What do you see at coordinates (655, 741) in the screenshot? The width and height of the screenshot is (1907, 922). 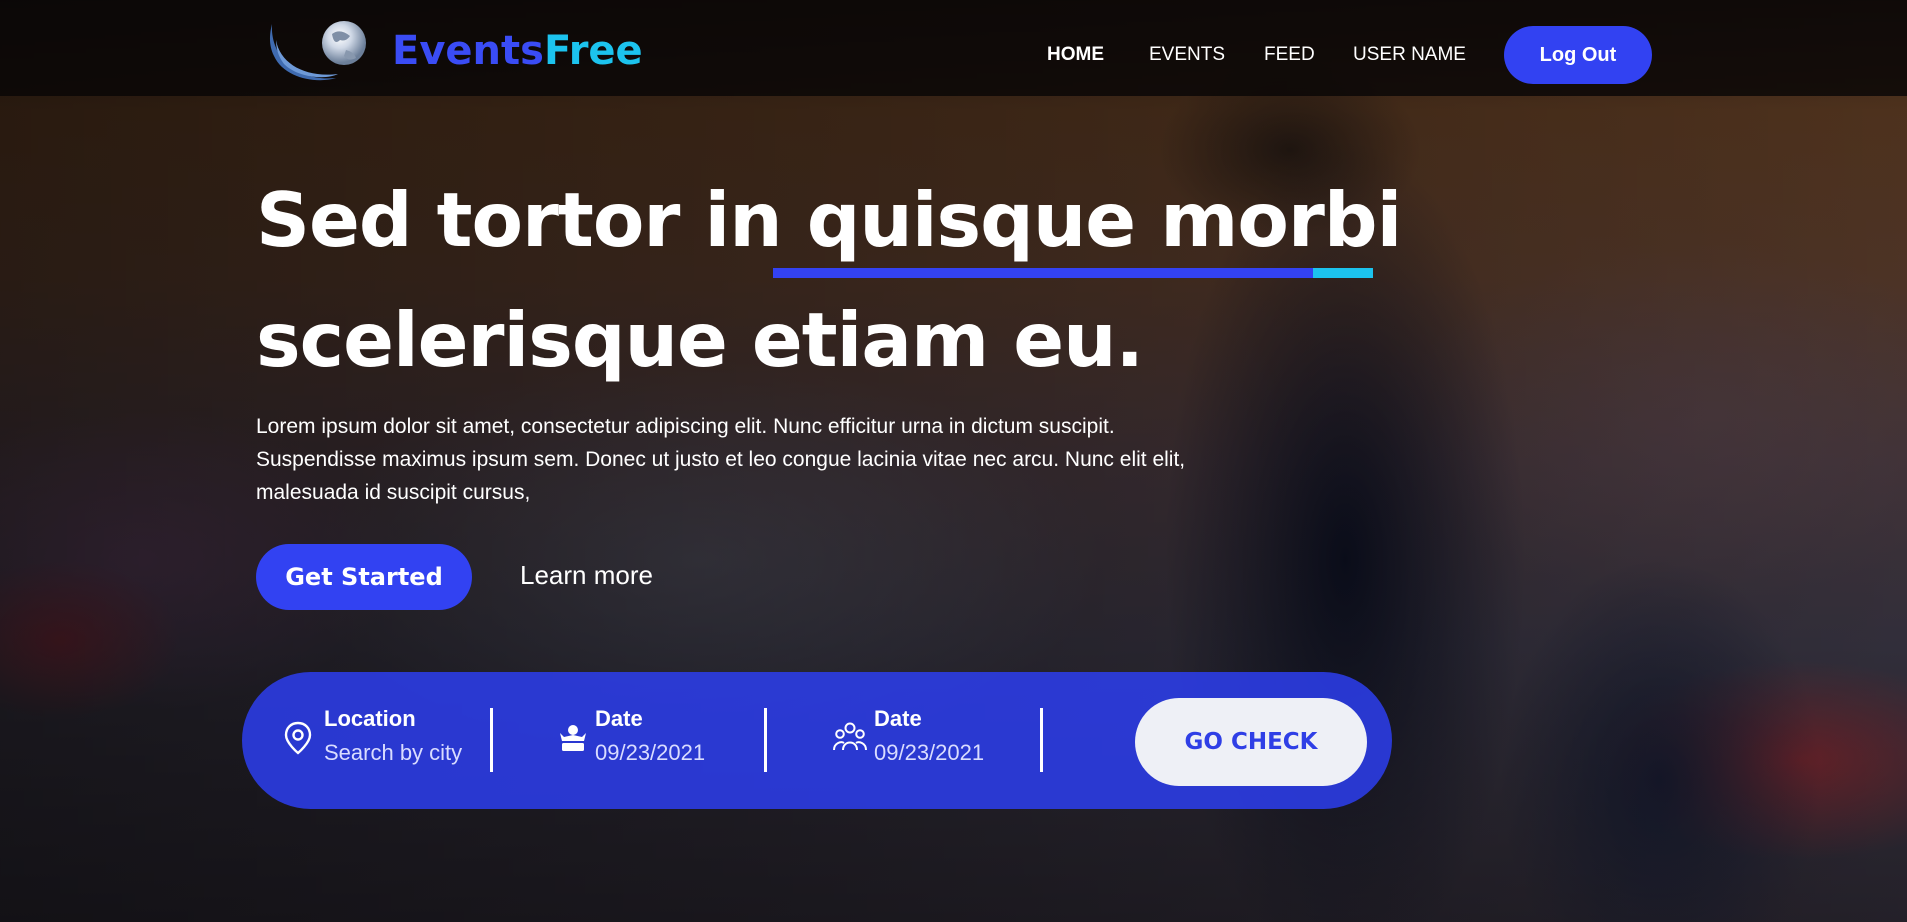 I see `date-field-1: Date 09/23/2021` at bounding box center [655, 741].